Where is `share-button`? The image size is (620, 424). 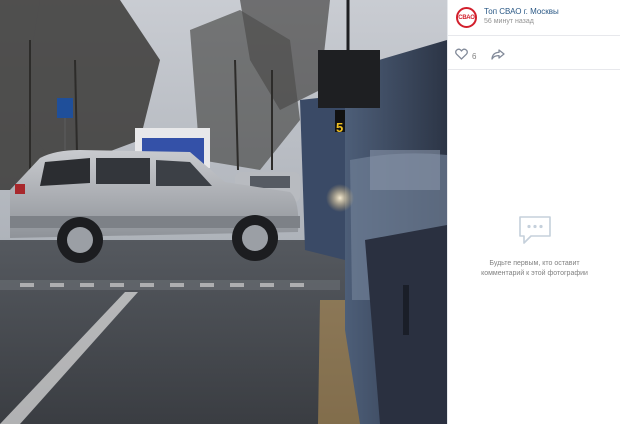 share-button is located at coordinates (498, 56).